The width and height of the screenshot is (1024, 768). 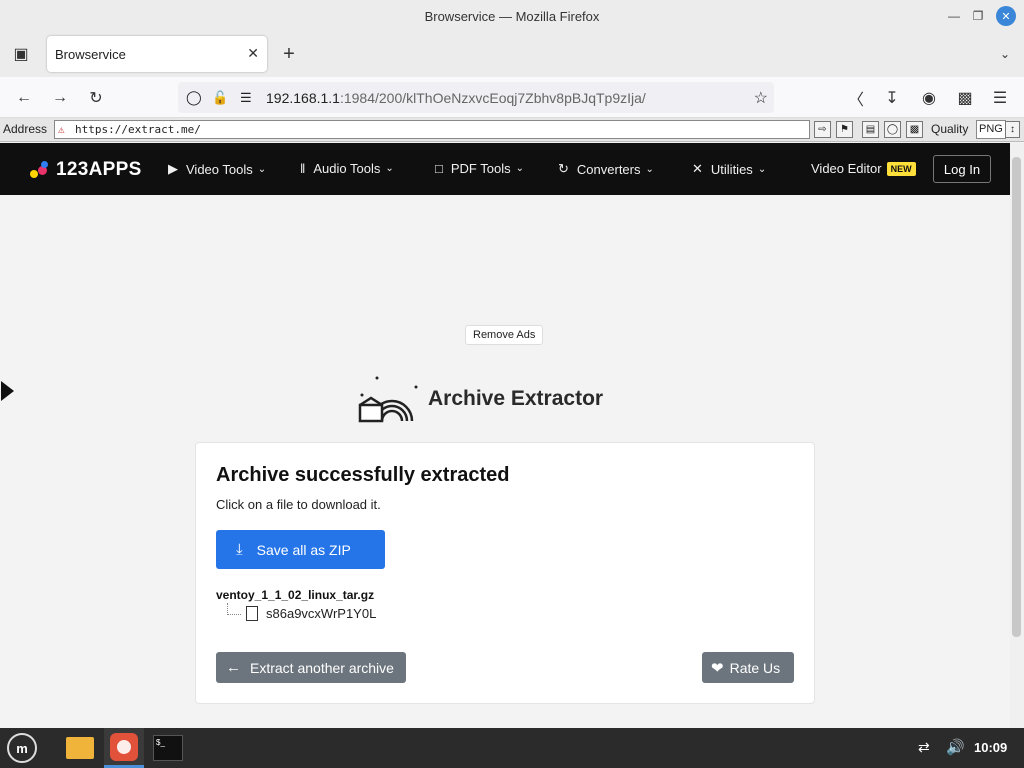 I want to click on quality-stepper: ↕, so click(x=1012, y=129).